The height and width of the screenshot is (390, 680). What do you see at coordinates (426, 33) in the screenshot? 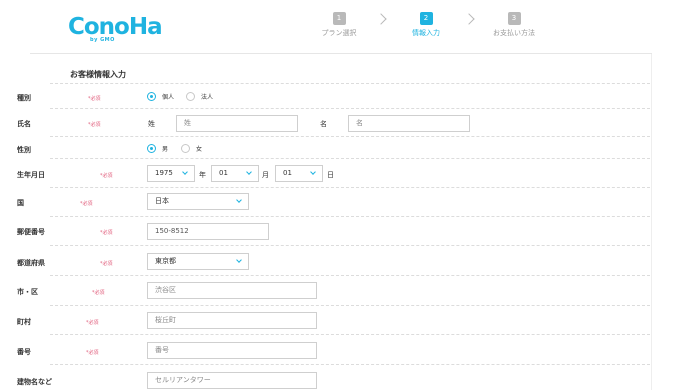
I see `step-label: 情報入力` at bounding box center [426, 33].